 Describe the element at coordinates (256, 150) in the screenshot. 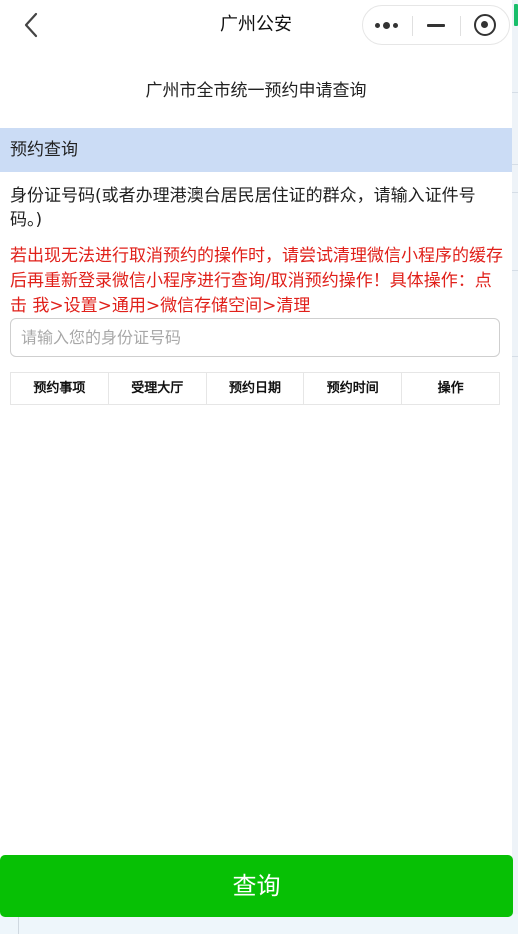

I see `section-title-bar: 预约查询` at that location.